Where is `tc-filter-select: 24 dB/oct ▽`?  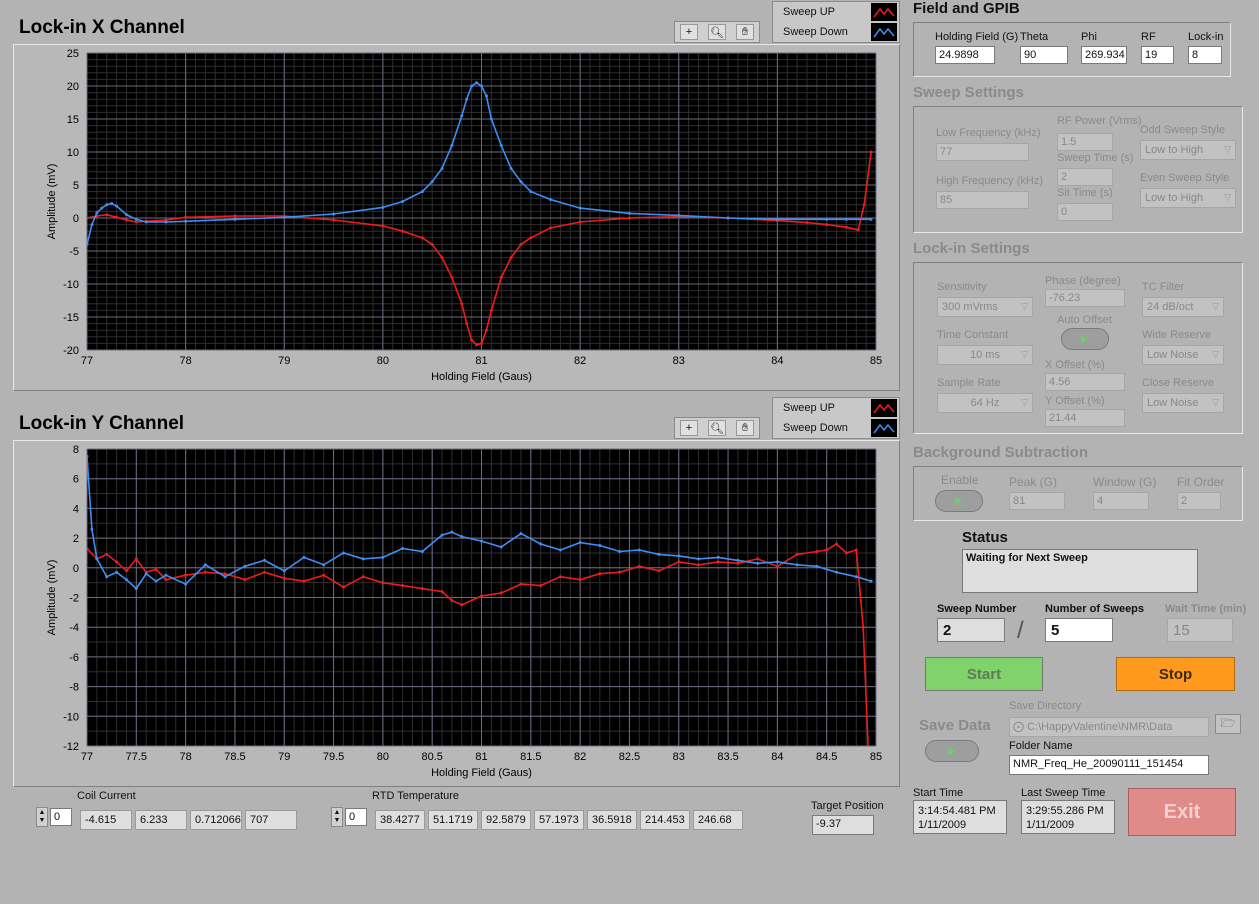
tc-filter-select: 24 dB/oct ▽ is located at coordinates (1183, 307).